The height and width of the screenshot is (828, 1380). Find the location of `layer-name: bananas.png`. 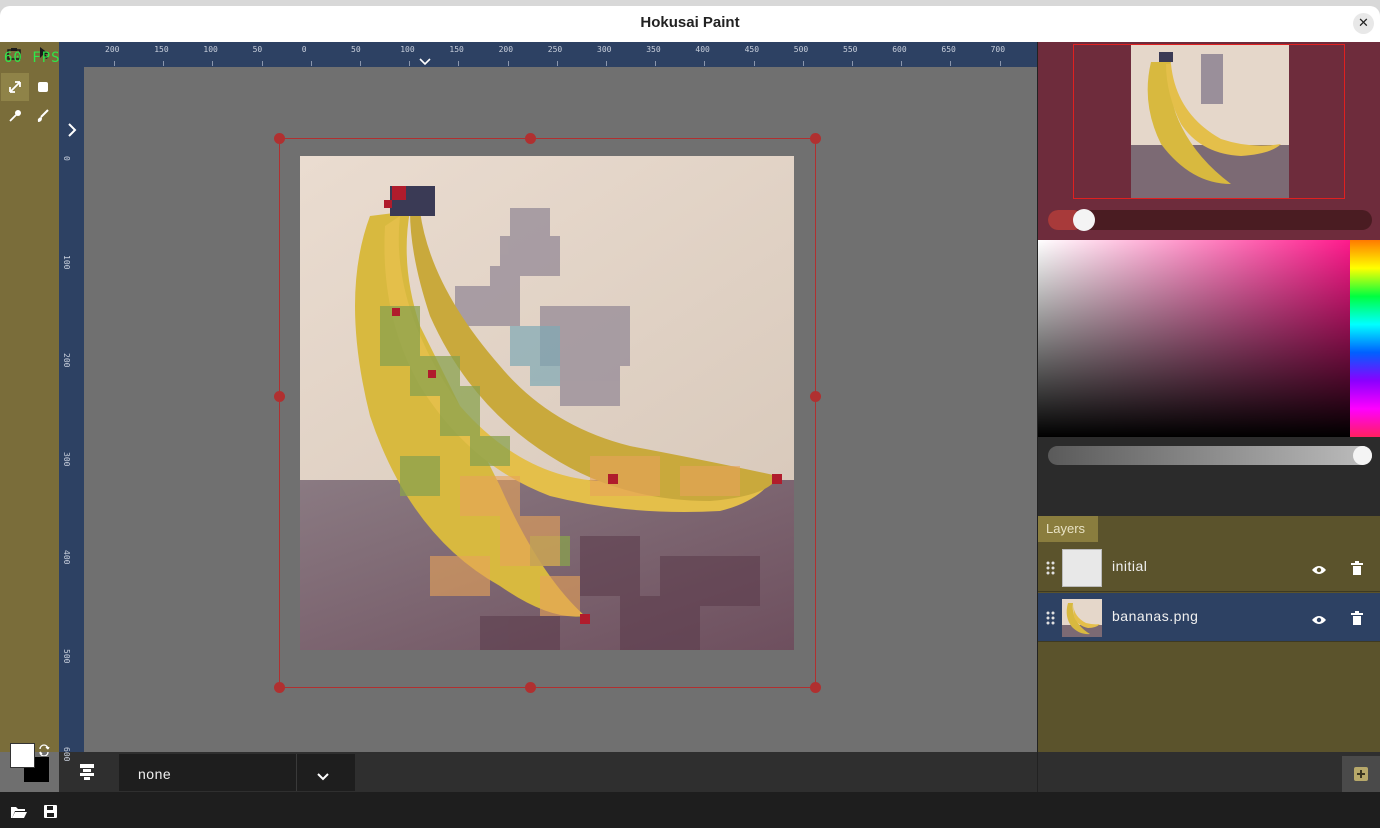

layer-name: bananas.png is located at coordinates (1155, 616).